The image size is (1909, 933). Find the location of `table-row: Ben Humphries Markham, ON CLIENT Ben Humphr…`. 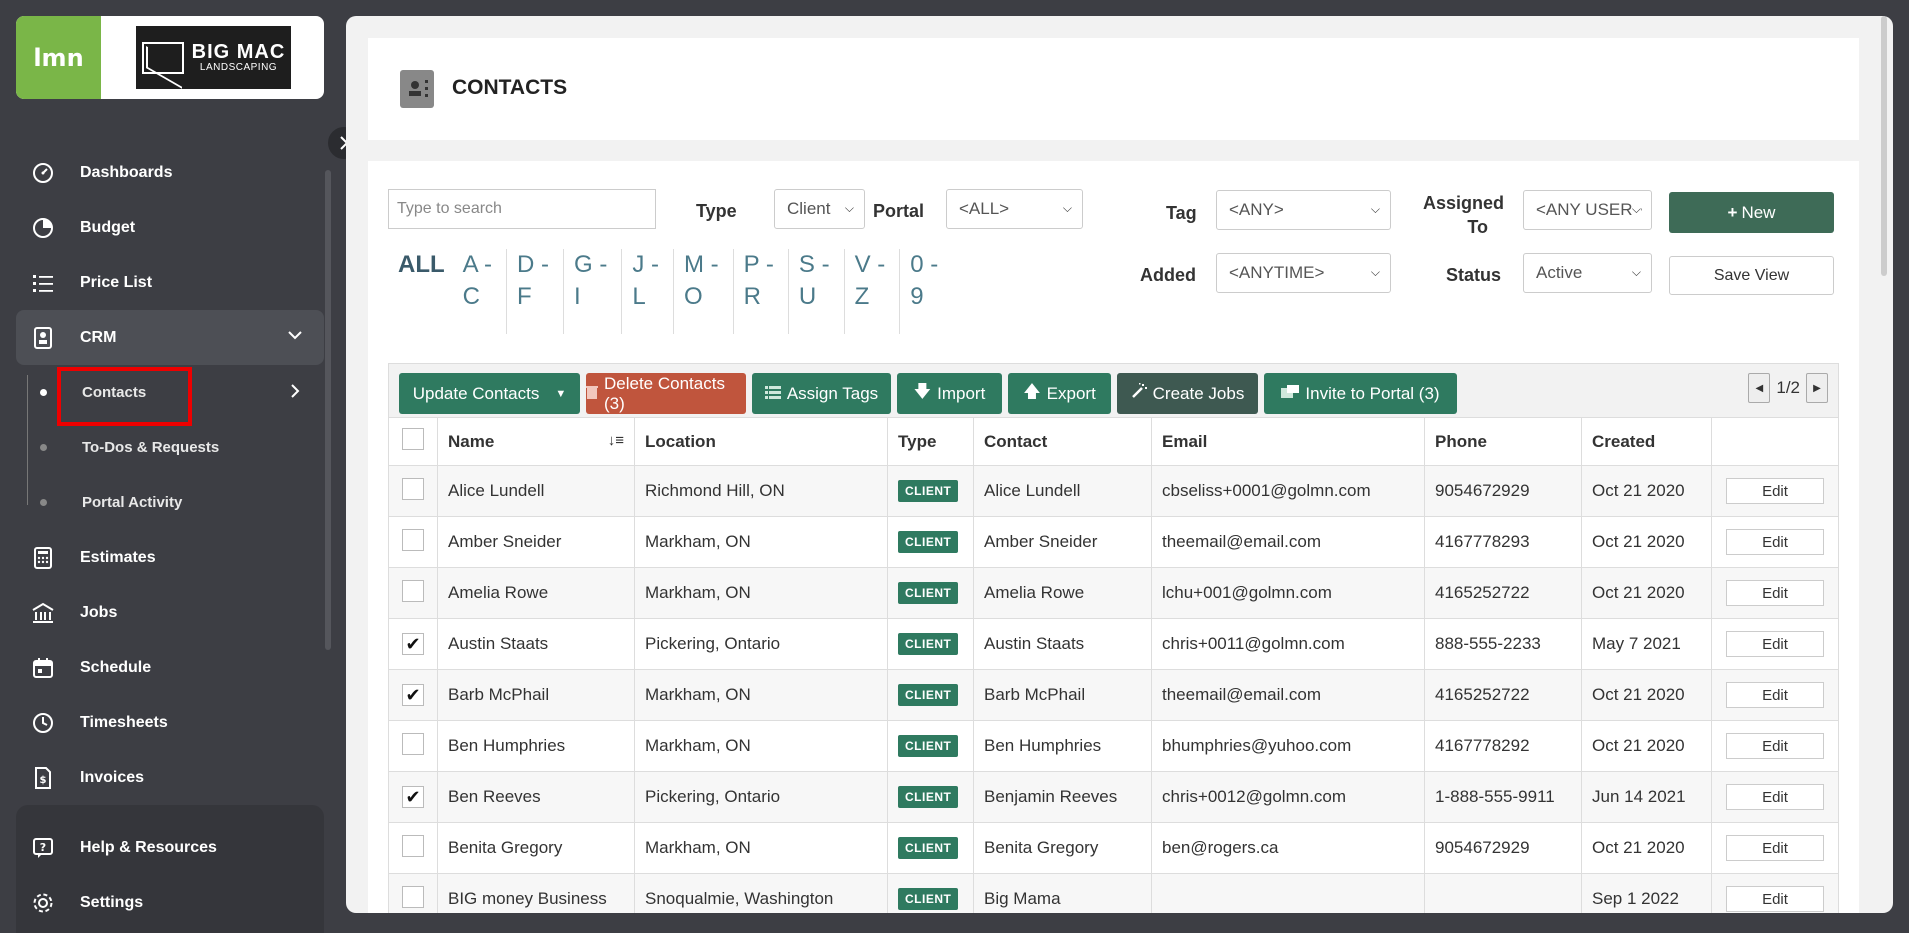

table-row: Ben Humphries Markham, ON CLIENT Ben Humphr… is located at coordinates (1113, 746).